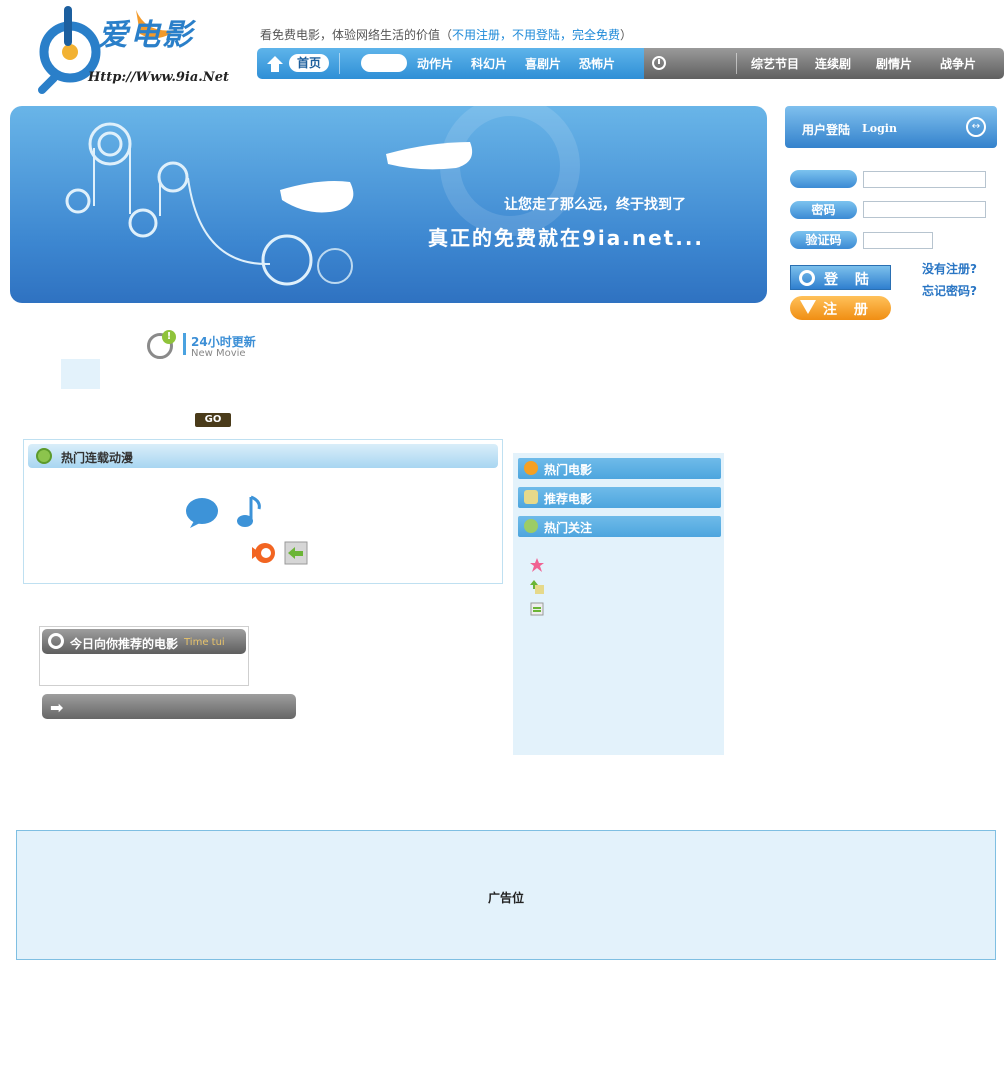  Describe the element at coordinates (619, 497) in the screenshot. I see `hot-tab-recommended: 推荐电影` at that location.